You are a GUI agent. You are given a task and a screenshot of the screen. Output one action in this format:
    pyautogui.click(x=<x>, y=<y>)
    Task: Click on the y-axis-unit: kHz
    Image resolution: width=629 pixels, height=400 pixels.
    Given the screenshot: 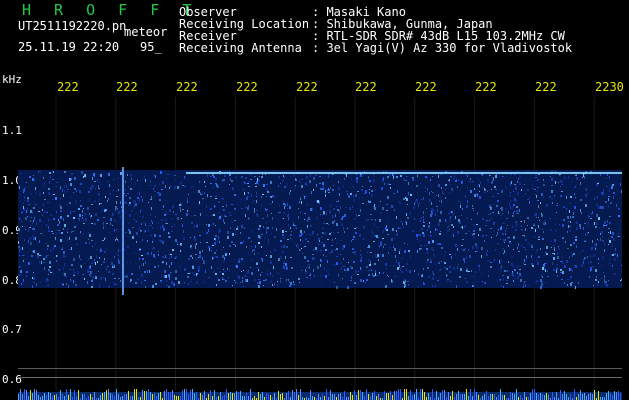 What is the action you would take?
    pyautogui.click(x=12, y=79)
    